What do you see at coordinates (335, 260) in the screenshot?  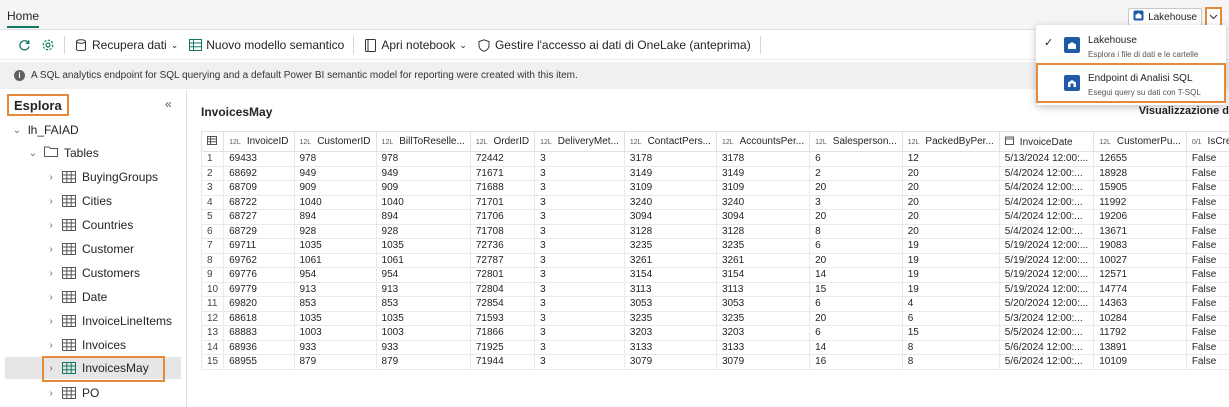 I see `table-cell: 1061` at bounding box center [335, 260].